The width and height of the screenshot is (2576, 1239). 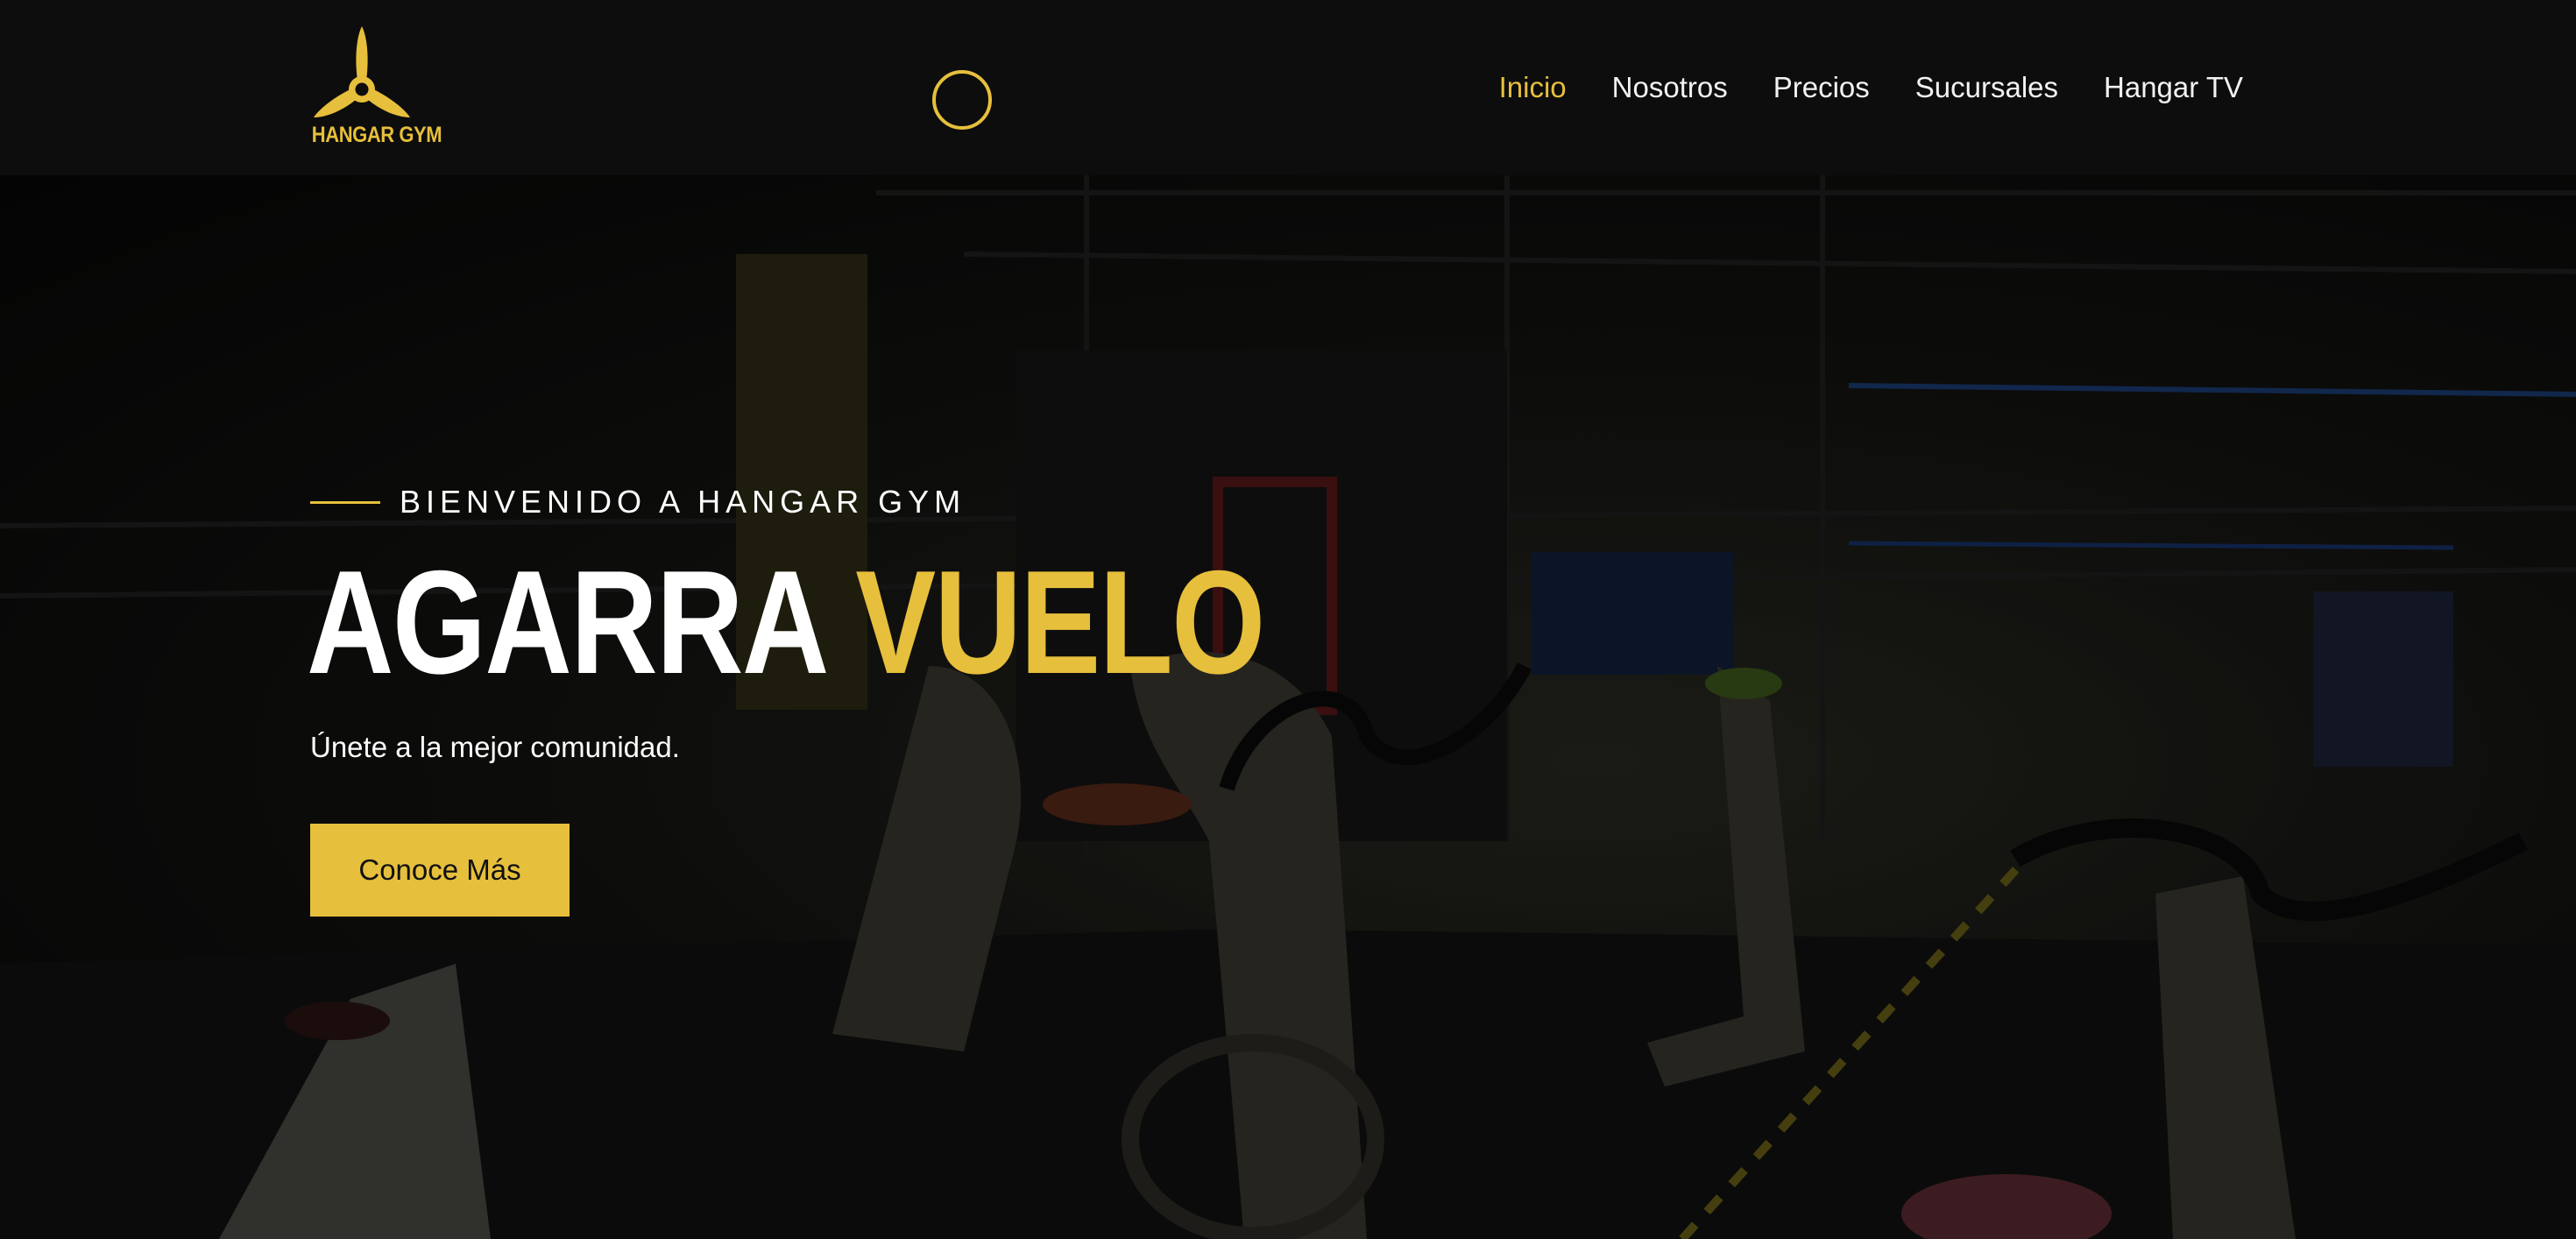 What do you see at coordinates (376, 135) in the screenshot?
I see `logo-text: HANGAR GYM` at bounding box center [376, 135].